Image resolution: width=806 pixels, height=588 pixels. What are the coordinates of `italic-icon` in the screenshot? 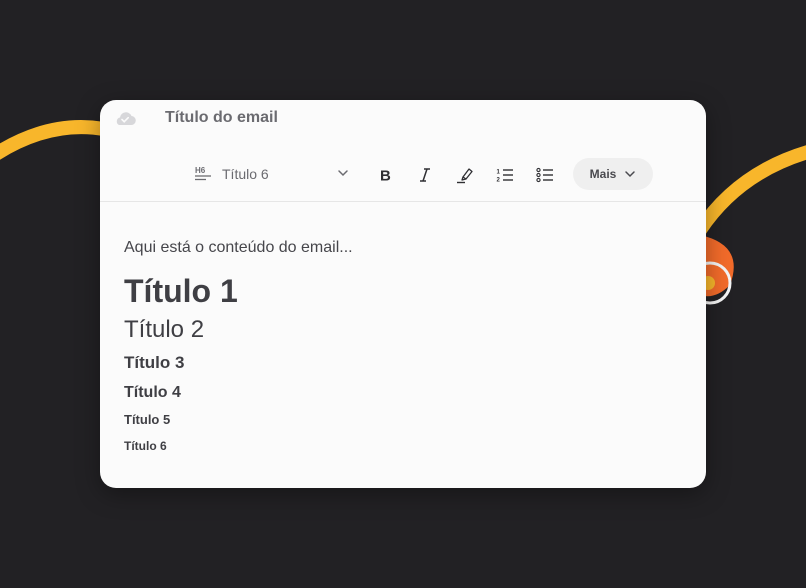 It's located at (425, 175).